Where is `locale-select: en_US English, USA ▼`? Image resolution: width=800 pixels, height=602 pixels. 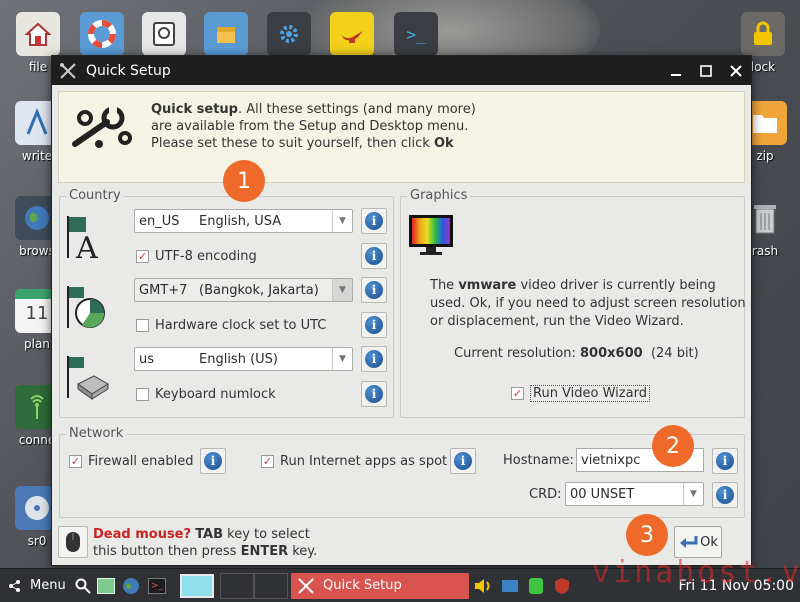
locale-select: en_US English, USA ▼ is located at coordinates (243, 221).